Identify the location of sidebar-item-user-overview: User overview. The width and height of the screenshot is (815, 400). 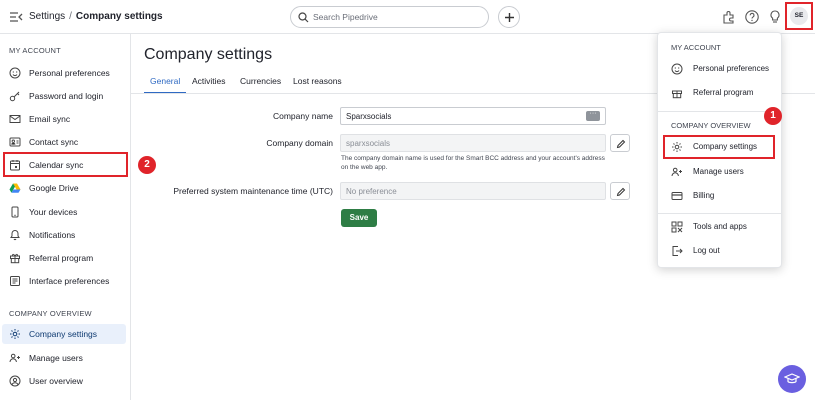
(64, 381).